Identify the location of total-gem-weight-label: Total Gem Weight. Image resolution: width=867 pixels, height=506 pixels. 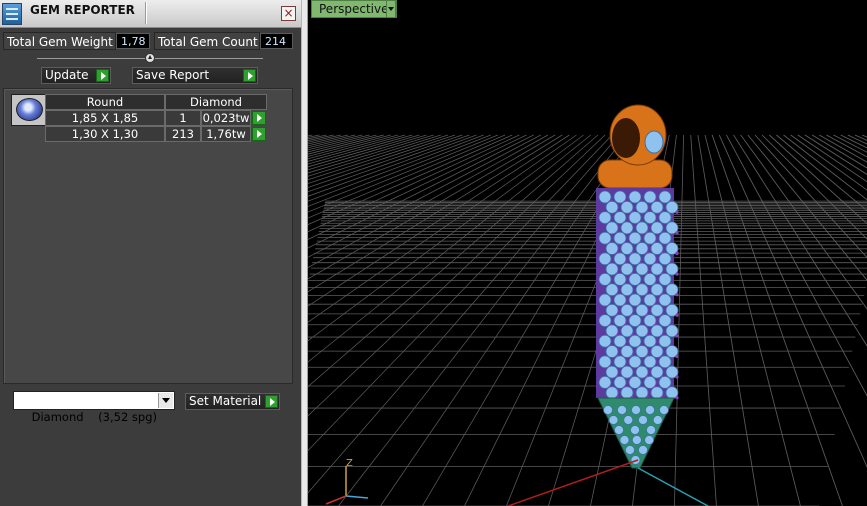
(59, 41).